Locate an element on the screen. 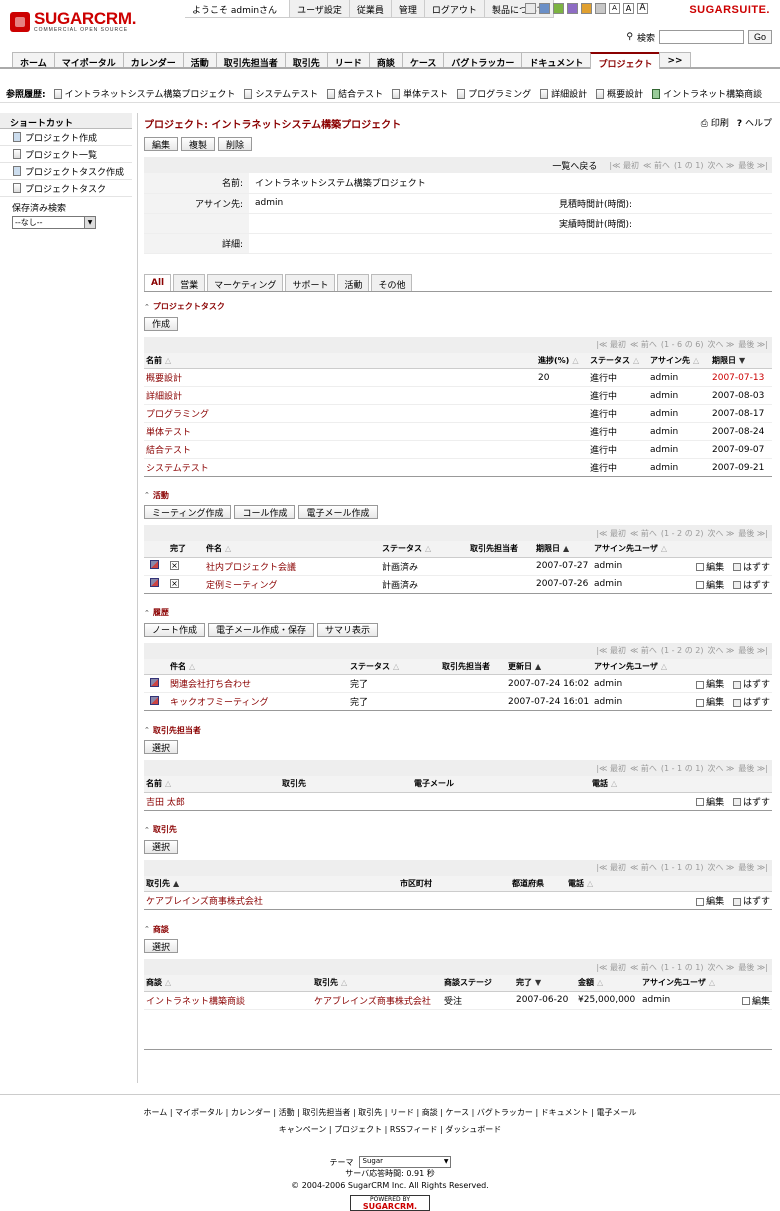 This screenshot has height=1211, width=780. history-link: キックオフミーティング is located at coordinates (219, 703).